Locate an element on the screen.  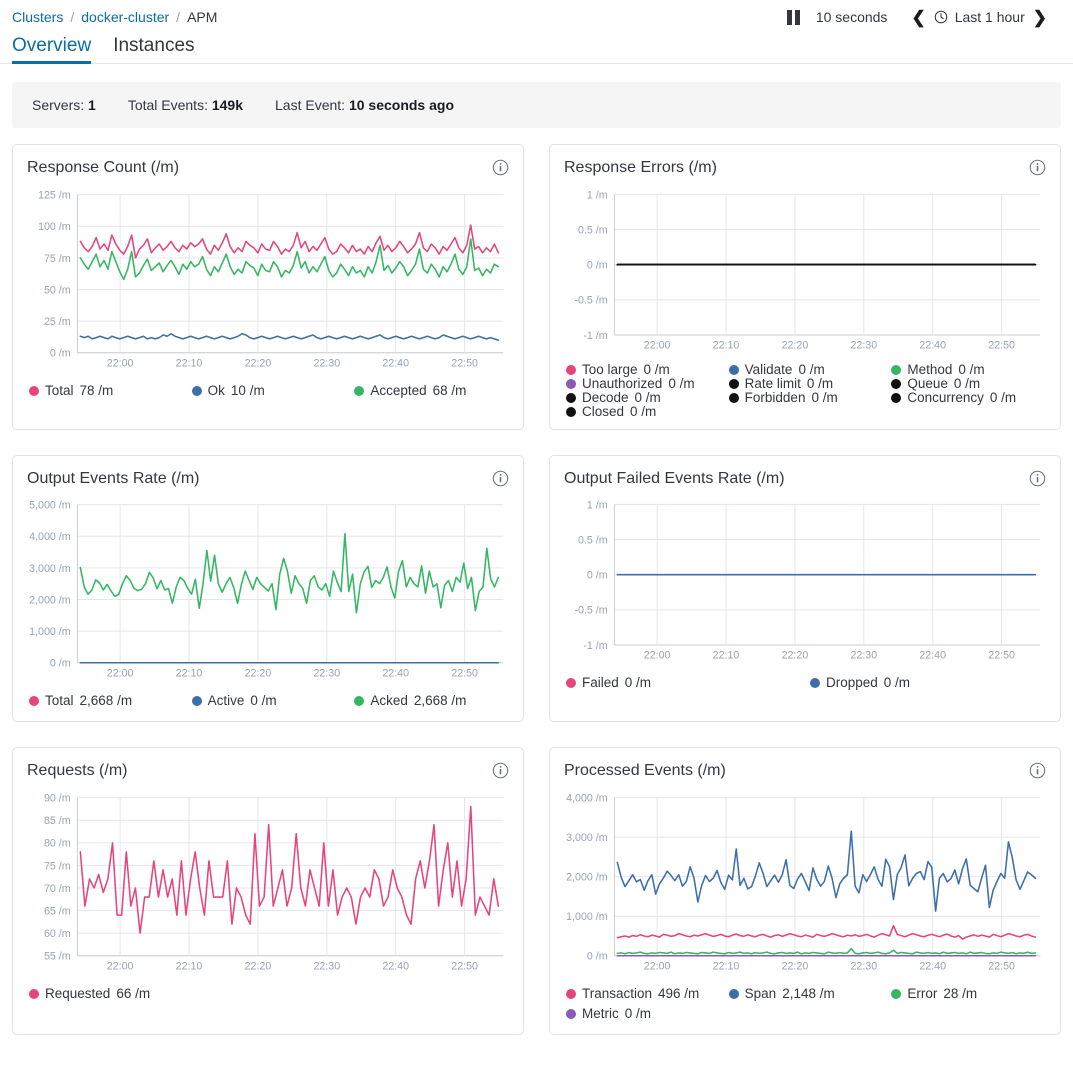
legend-item-validate: Validate 0 /m is located at coordinates (805, 369).